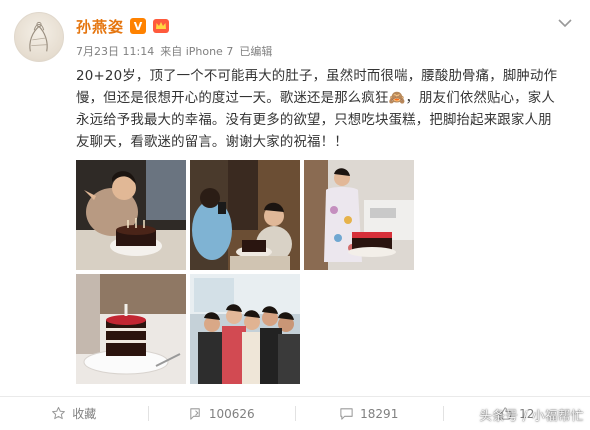  Describe the element at coordinates (161, 26) in the screenshot. I see `crown-icon` at that location.